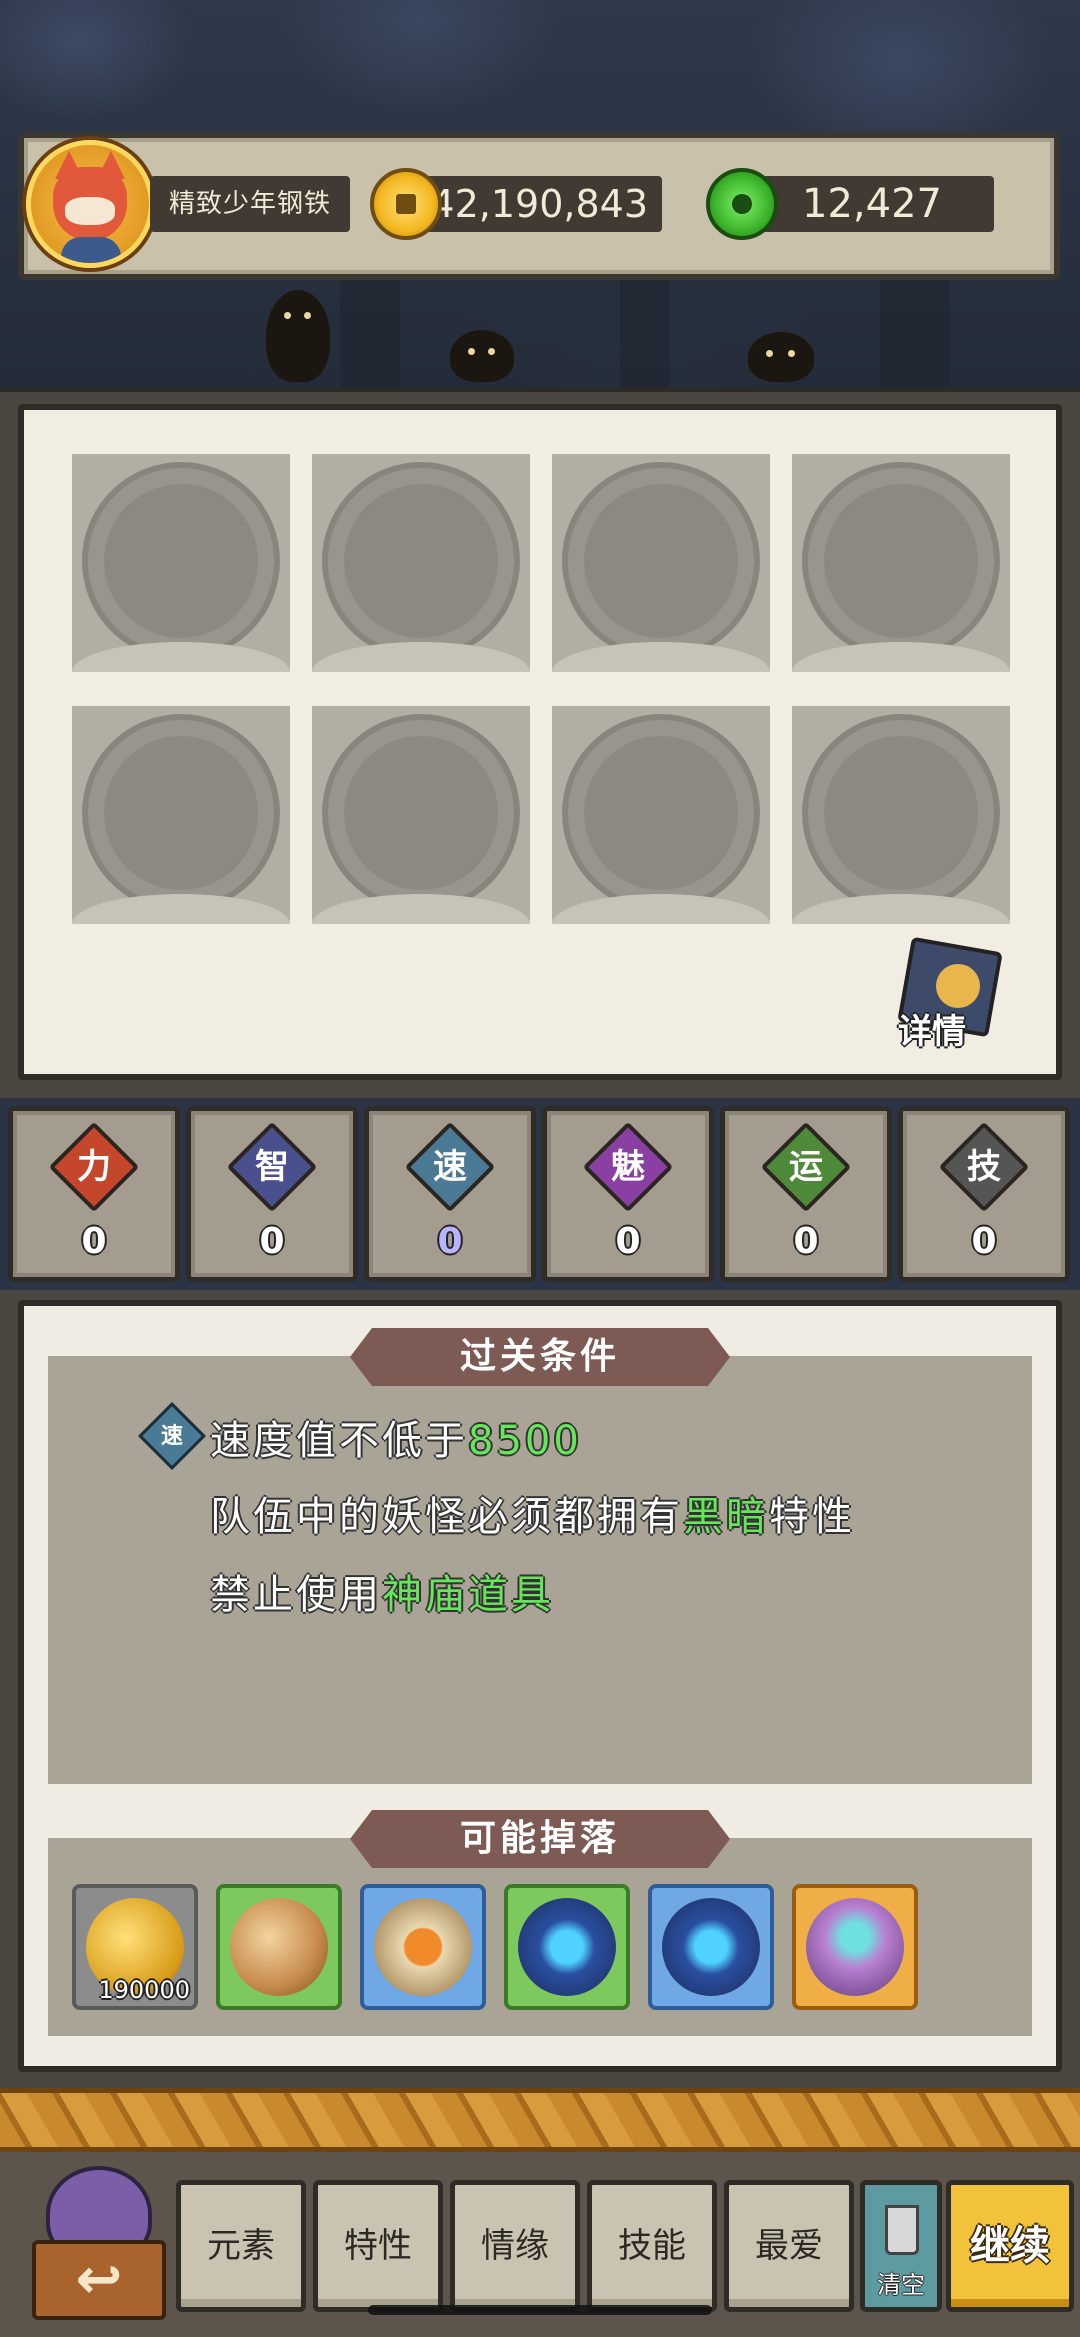  I want to click on back-button: ↩, so click(99, 2246).